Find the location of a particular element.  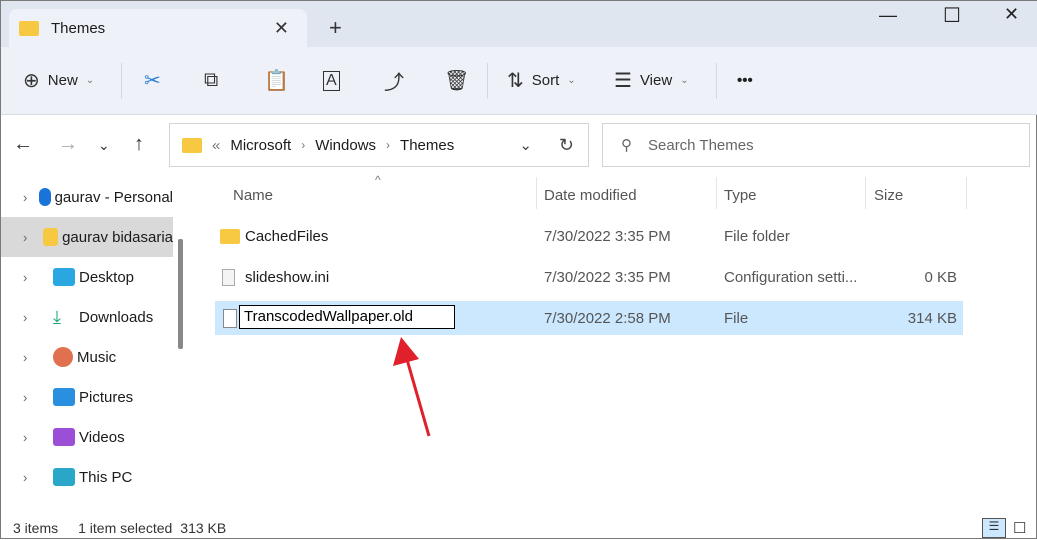

sidebar-scrollbar is located at coordinates (180, 294).